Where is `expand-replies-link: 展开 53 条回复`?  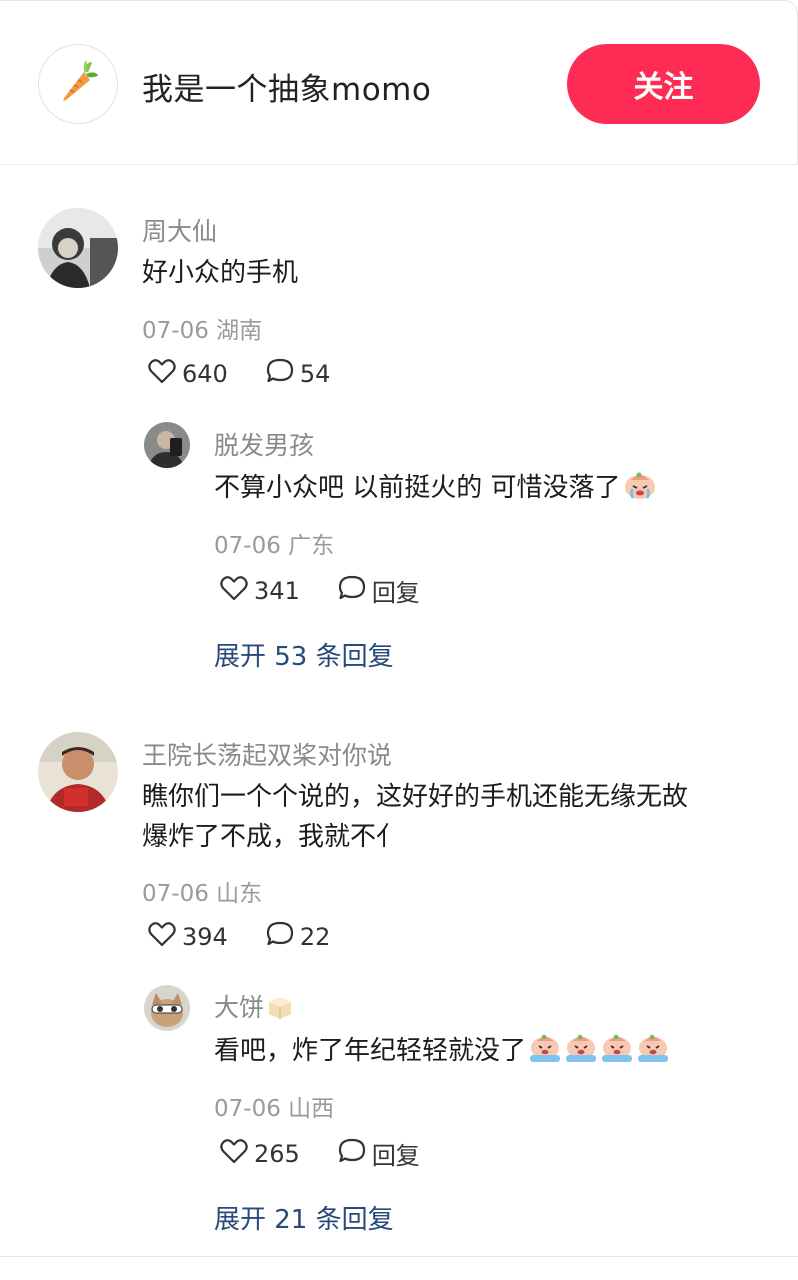 expand-replies-link: 展开 53 条回复 is located at coordinates (304, 654).